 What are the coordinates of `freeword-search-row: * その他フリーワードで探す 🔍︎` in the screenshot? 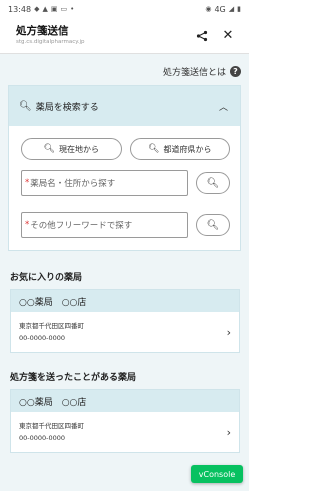 It's located at (125, 225).